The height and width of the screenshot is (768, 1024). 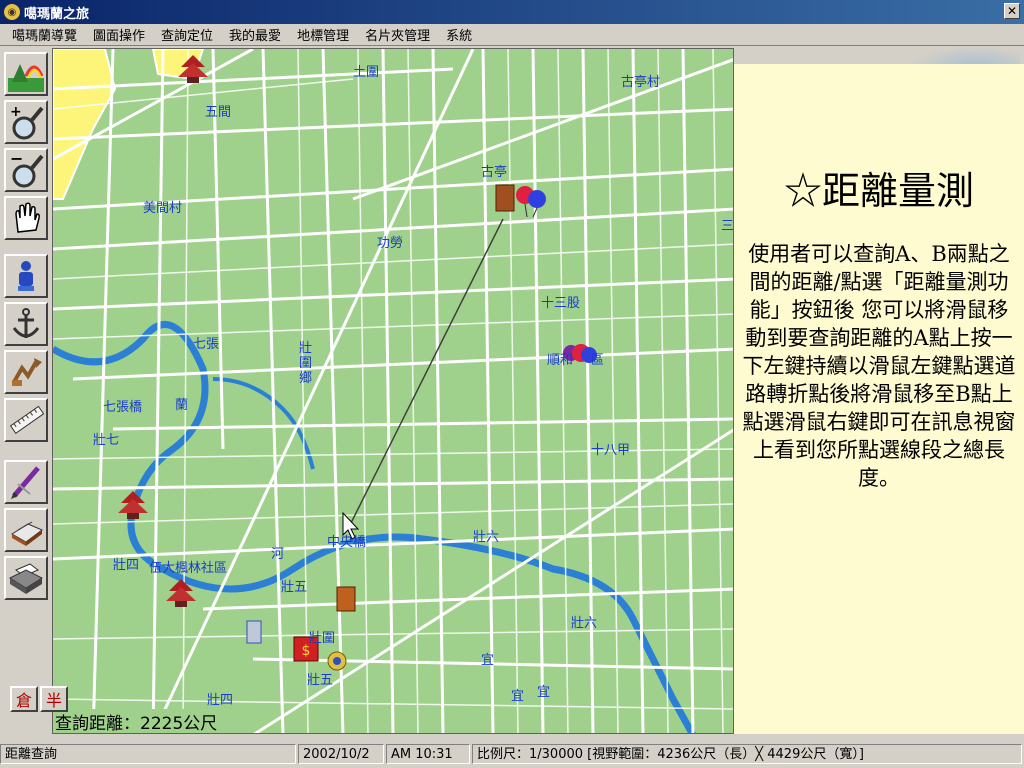 I want to click on menu-item-system: 系統, so click(x=459, y=34).